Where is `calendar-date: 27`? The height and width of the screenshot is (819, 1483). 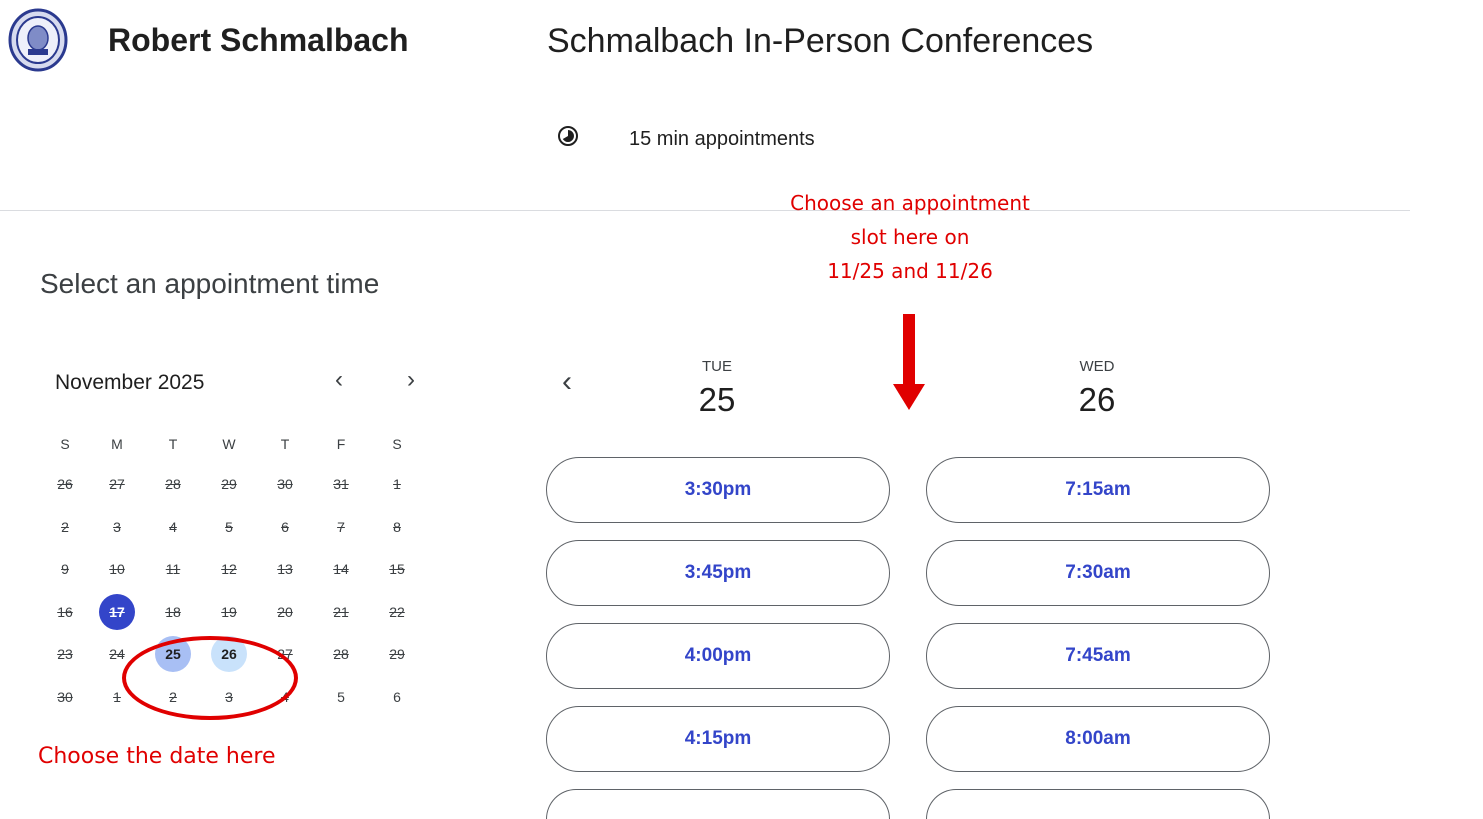 calendar-date: 27 is located at coordinates (117, 484).